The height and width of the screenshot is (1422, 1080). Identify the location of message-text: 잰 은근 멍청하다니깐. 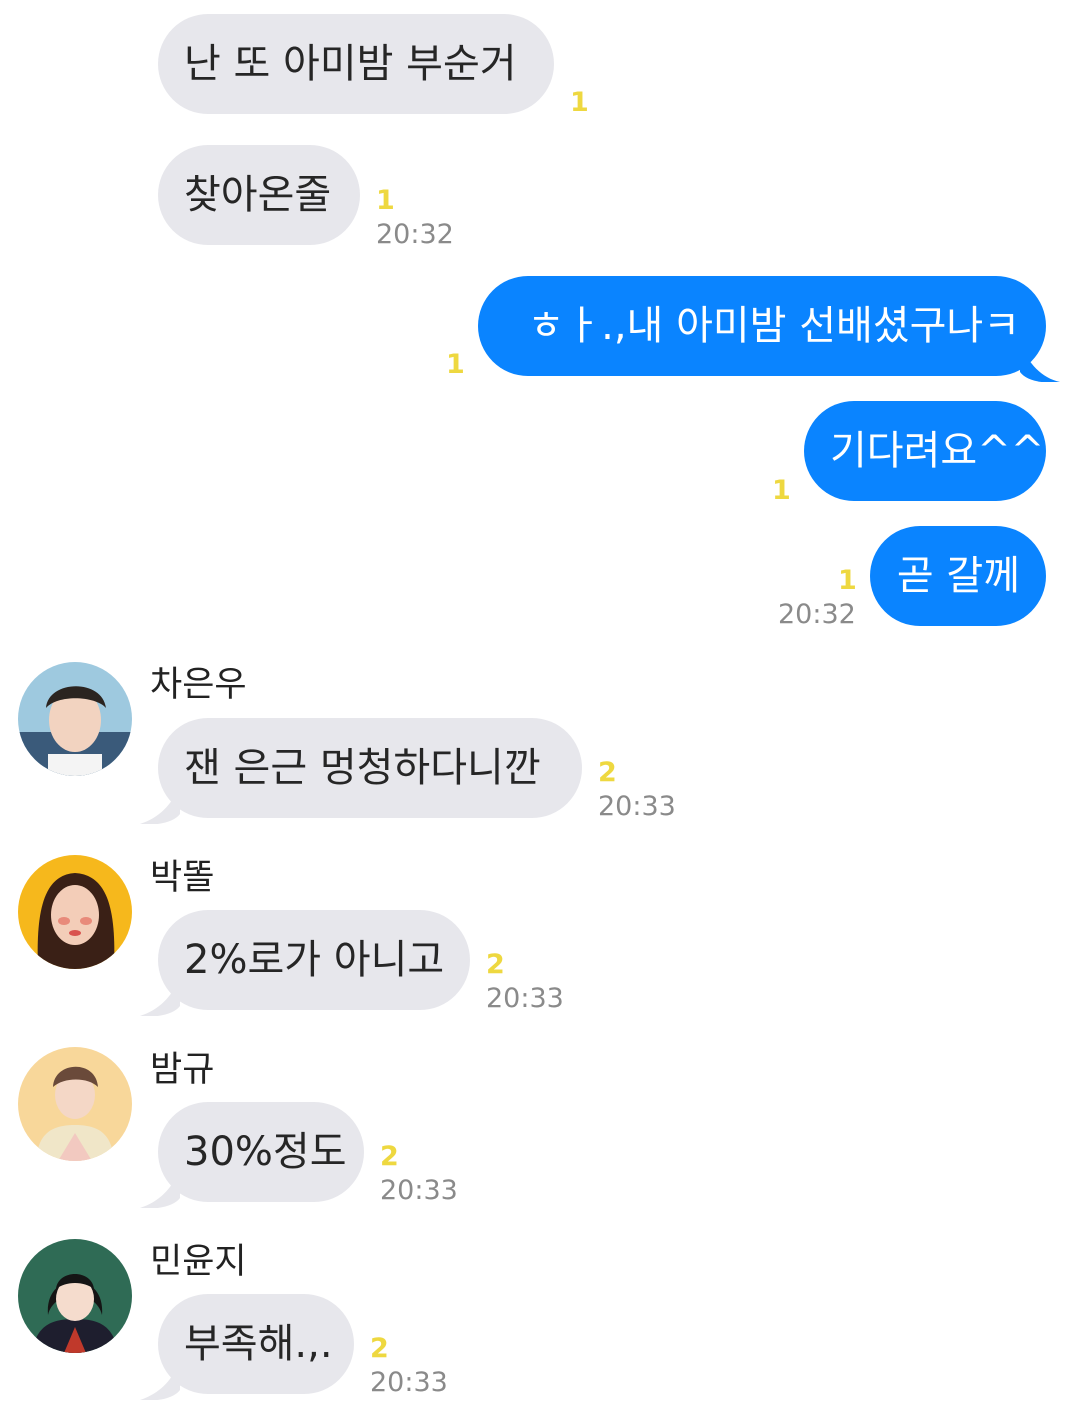
(362, 768).